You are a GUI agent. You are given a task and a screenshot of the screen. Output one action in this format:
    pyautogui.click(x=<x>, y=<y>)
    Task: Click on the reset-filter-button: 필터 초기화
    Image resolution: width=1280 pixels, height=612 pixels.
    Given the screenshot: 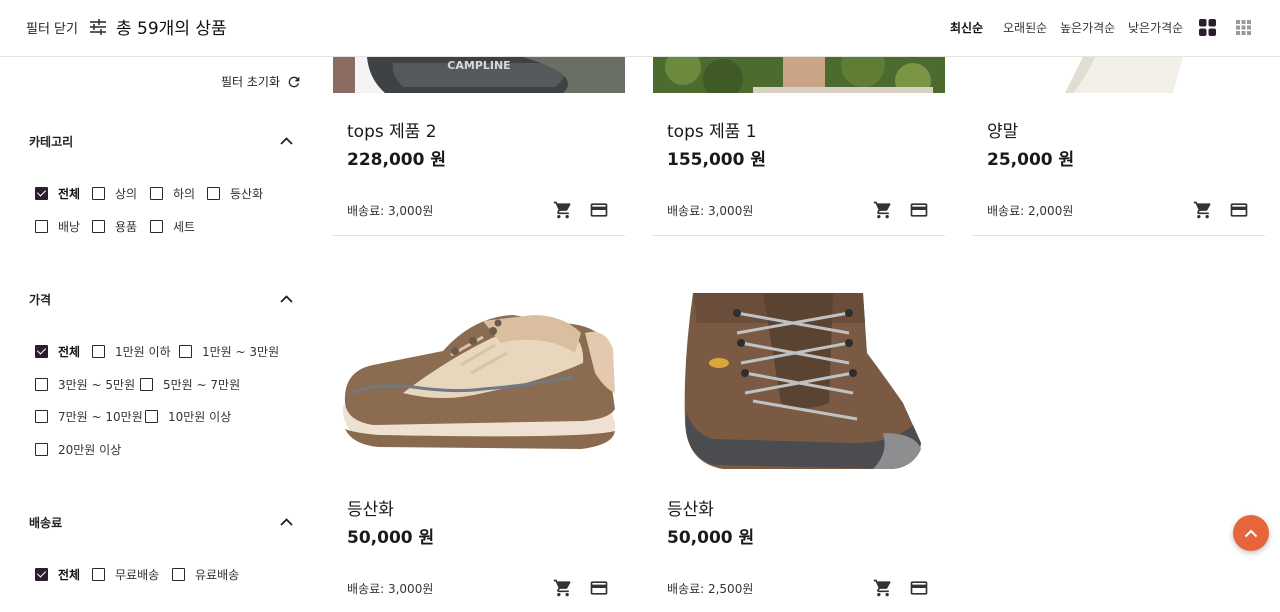 What is the action you would take?
    pyautogui.click(x=261, y=81)
    